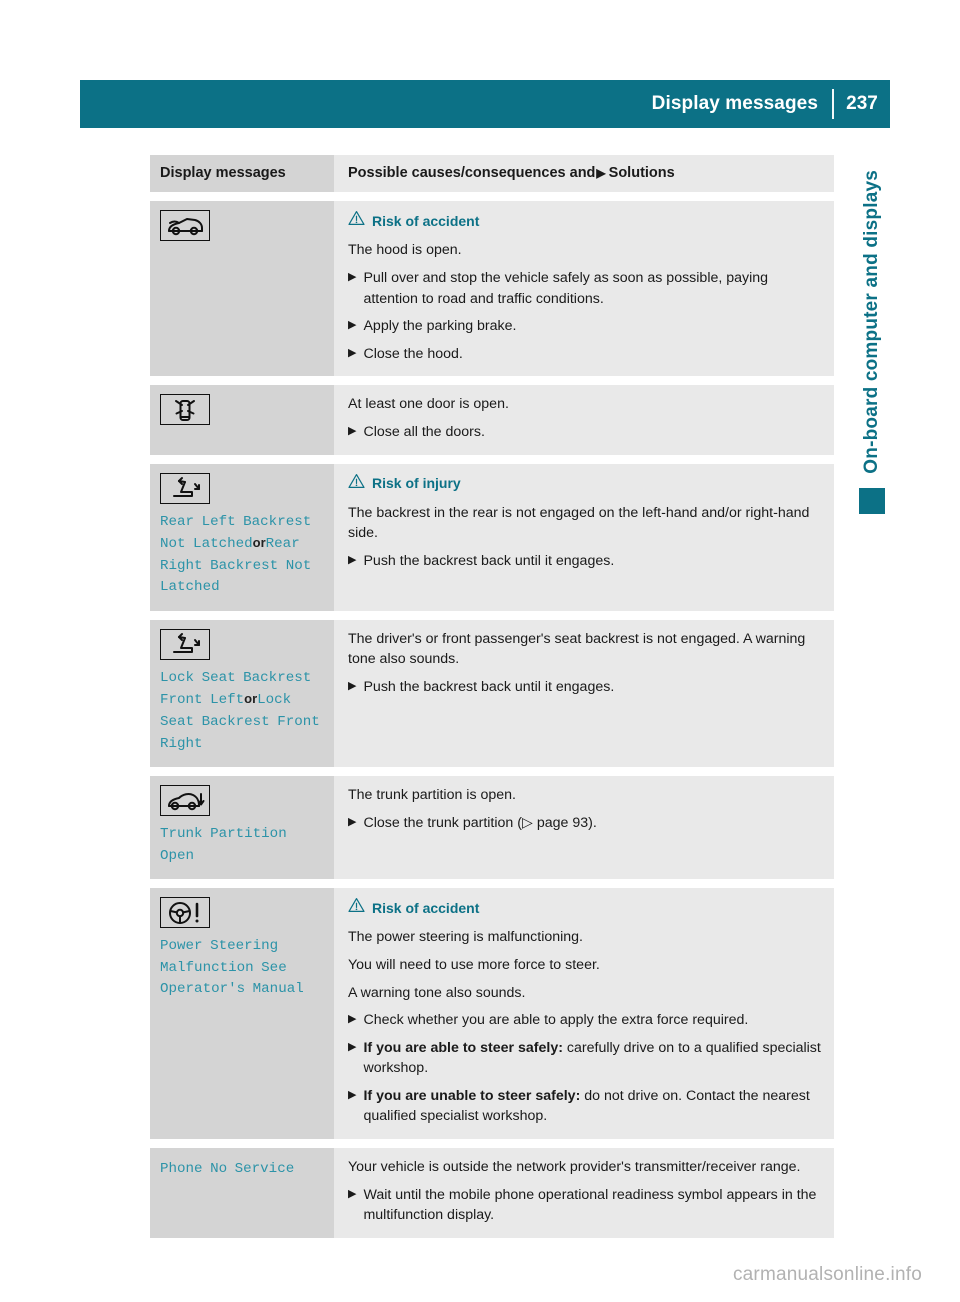 The height and width of the screenshot is (1302, 960). Describe the element at coordinates (428, 404) in the screenshot. I see `cause-paragraph: At least one door is open.` at that location.